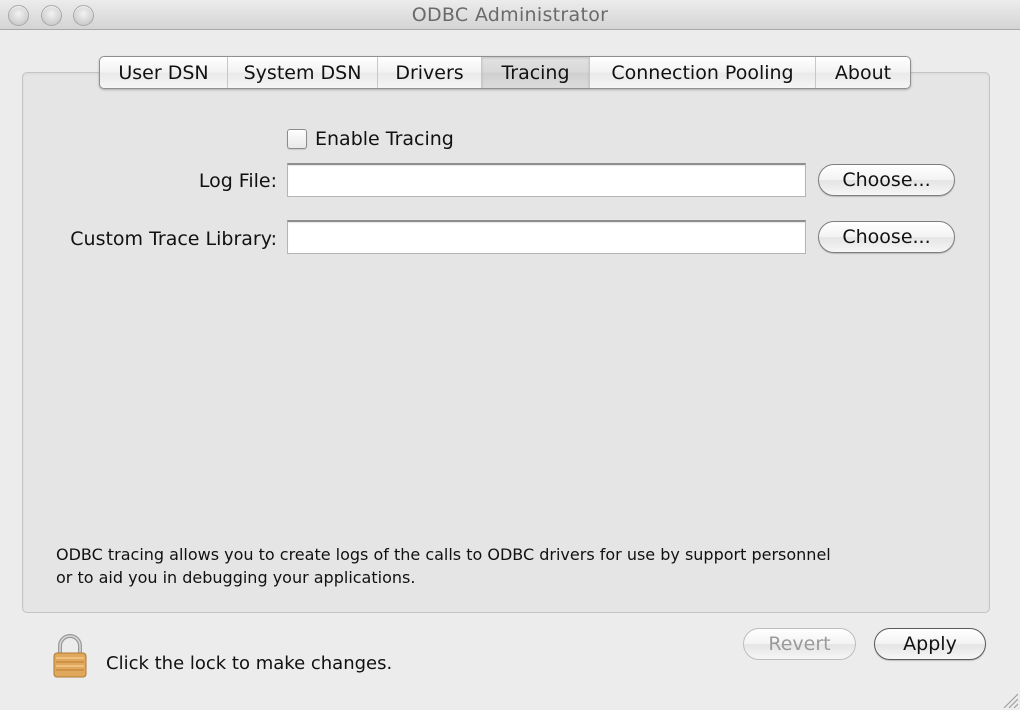 The height and width of the screenshot is (710, 1020). I want to click on lock-icon, so click(70, 656).